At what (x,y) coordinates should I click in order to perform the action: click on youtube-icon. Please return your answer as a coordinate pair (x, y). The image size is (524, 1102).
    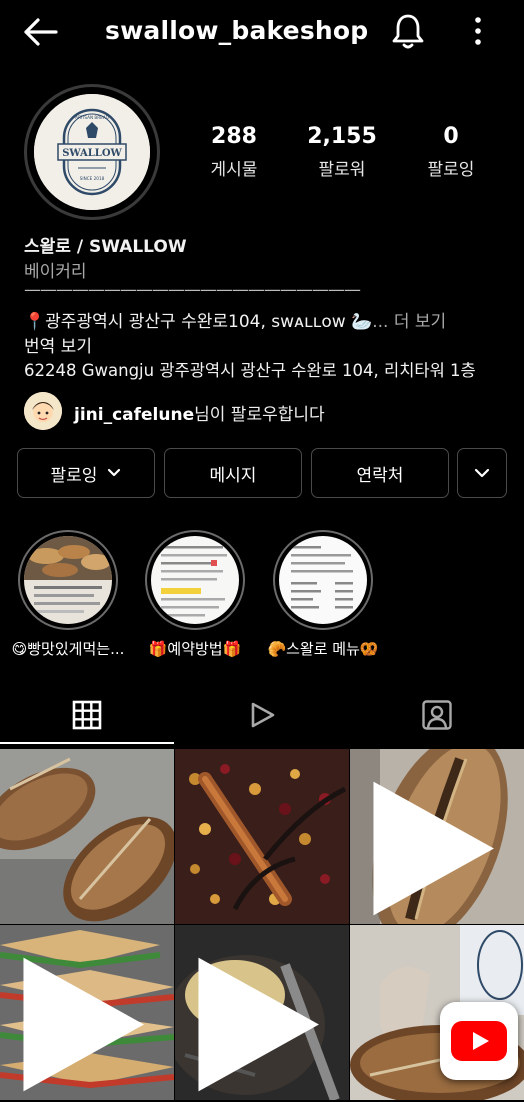
    Looking at the image, I should click on (479, 1041).